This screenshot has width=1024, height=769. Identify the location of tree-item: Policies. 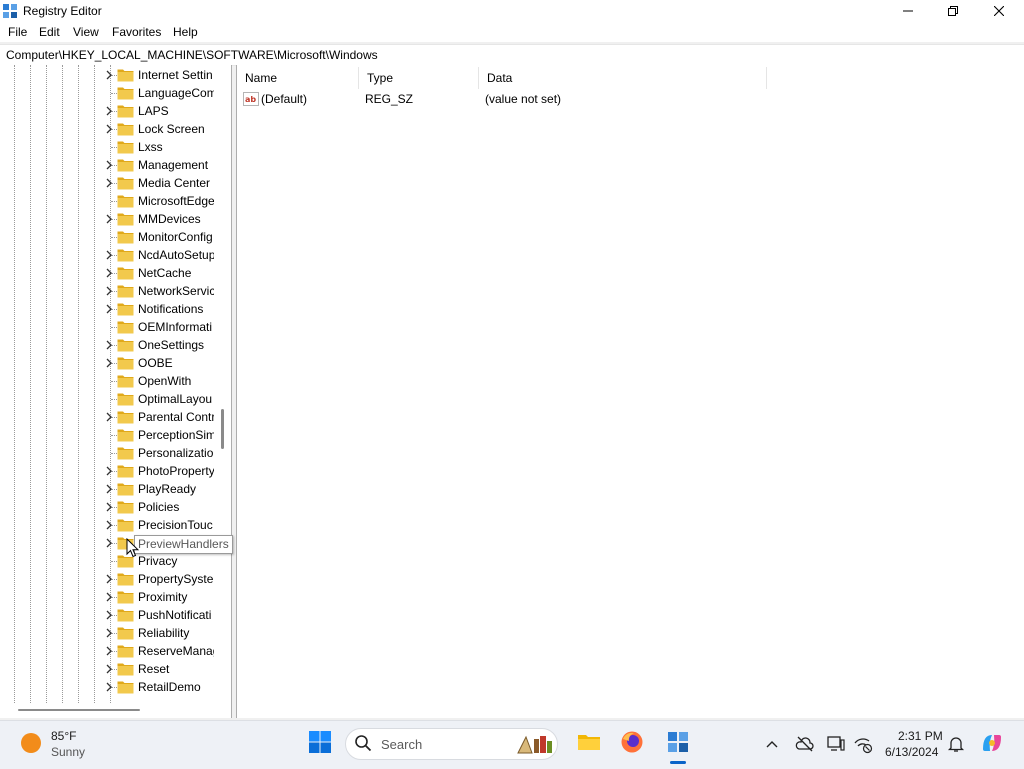
(107, 507).